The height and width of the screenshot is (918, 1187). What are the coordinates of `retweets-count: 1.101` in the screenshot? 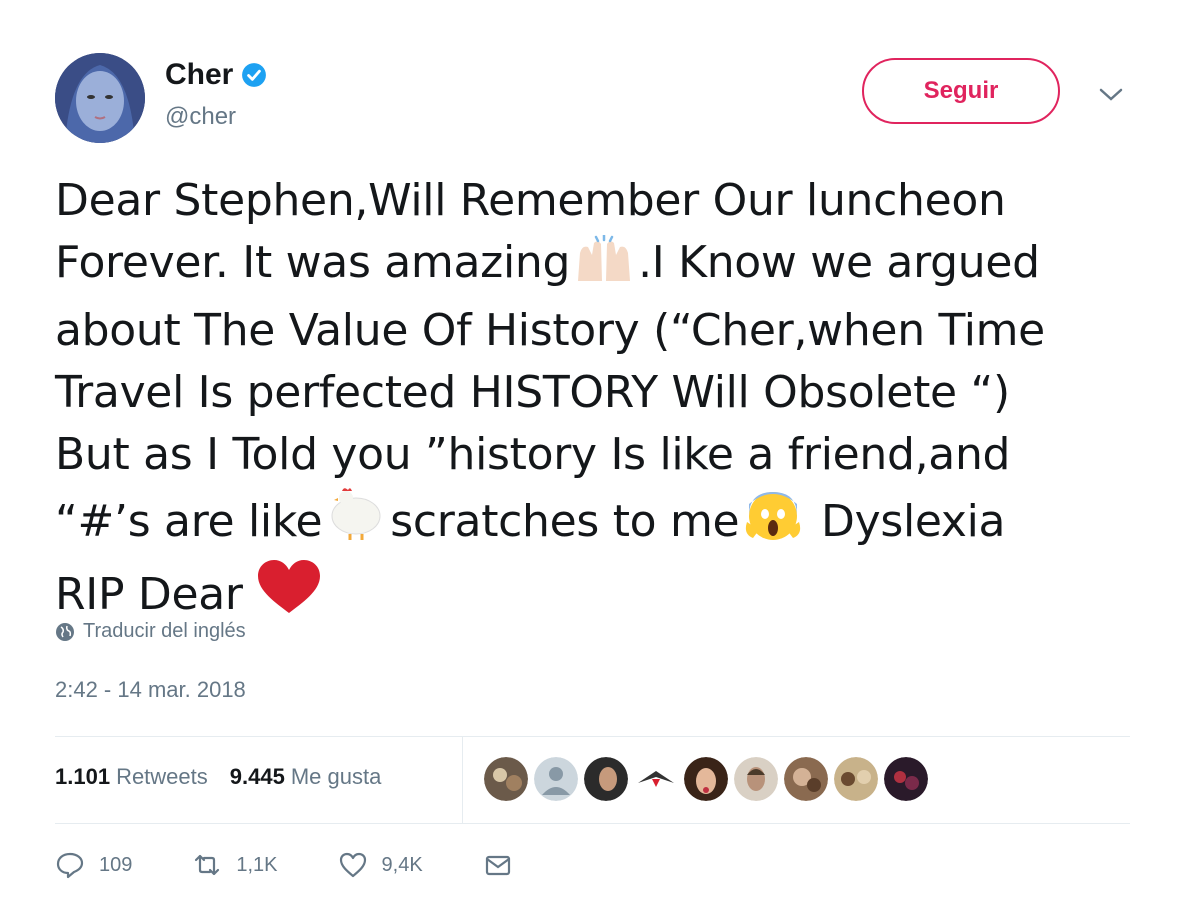 It's located at (82, 776).